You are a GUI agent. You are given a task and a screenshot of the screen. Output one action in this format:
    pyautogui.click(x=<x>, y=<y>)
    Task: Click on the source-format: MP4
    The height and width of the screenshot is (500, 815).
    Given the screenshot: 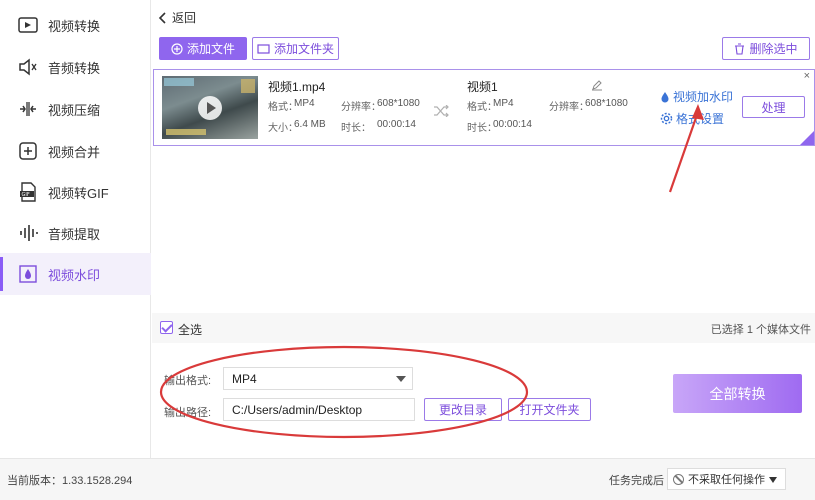 What is the action you would take?
    pyautogui.click(x=304, y=103)
    